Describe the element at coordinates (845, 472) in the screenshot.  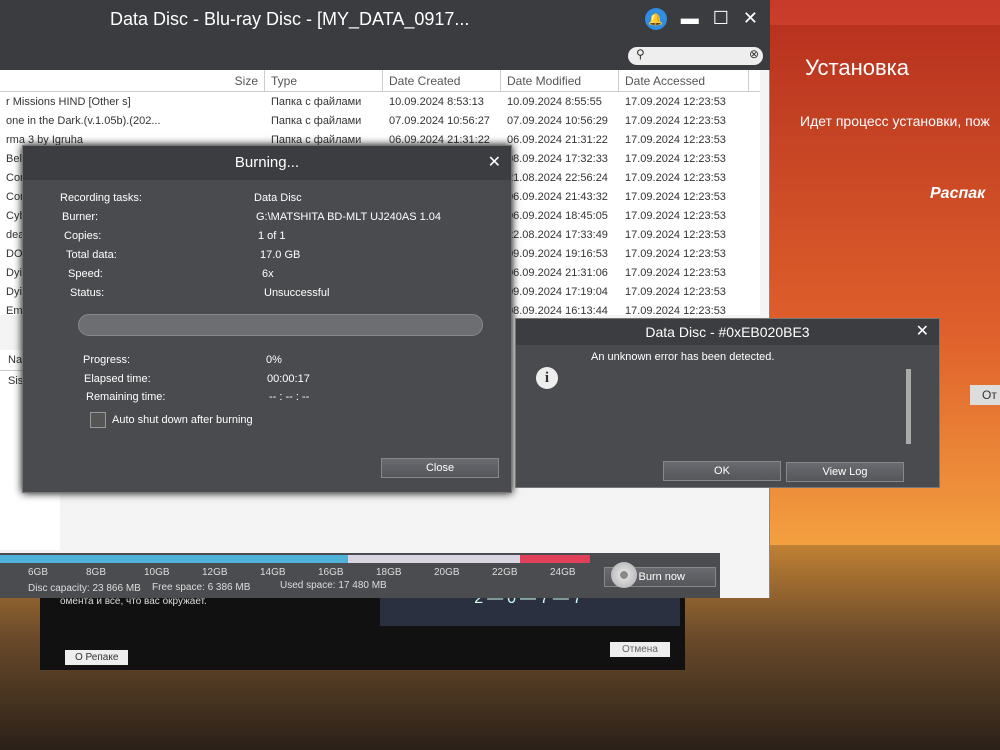
I see `view-log-button: View Log` at that location.